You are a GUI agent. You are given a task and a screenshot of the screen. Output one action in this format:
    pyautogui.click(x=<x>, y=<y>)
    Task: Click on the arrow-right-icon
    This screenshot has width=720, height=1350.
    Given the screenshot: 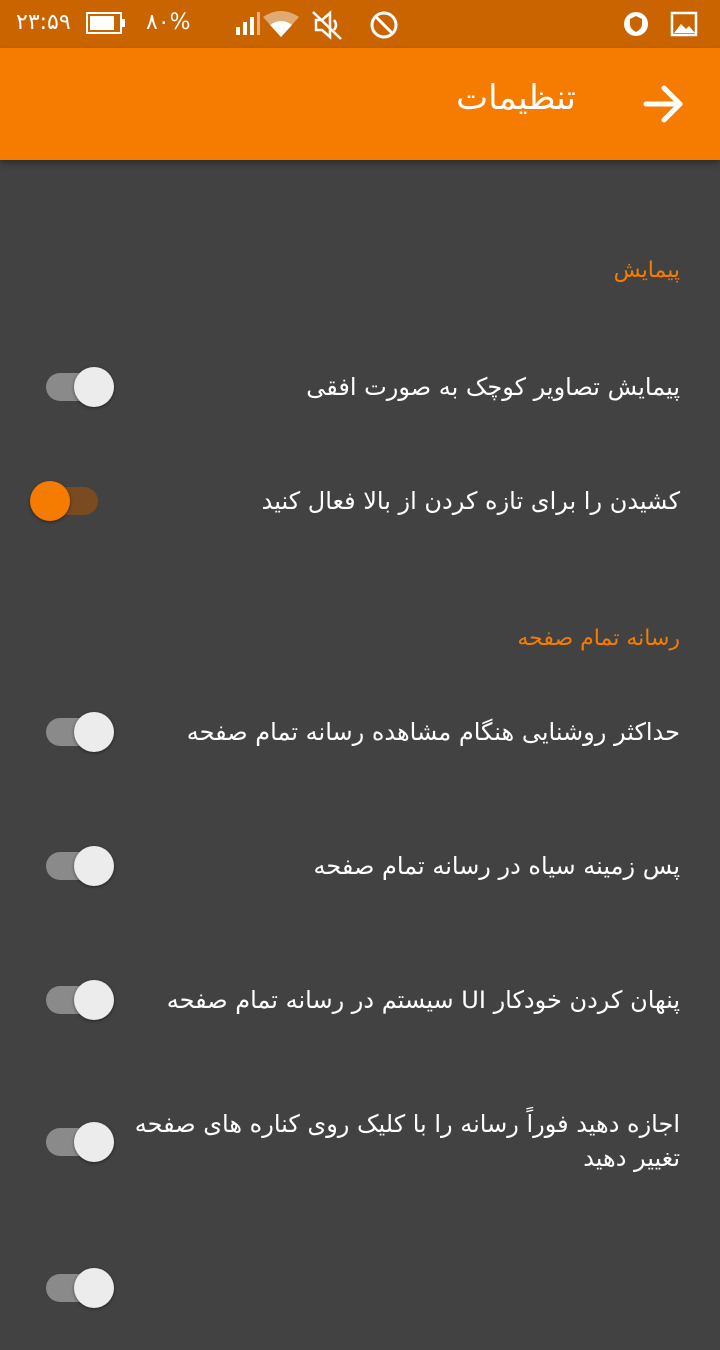 What is the action you would take?
    pyautogui.click(x=663, y=104)
    